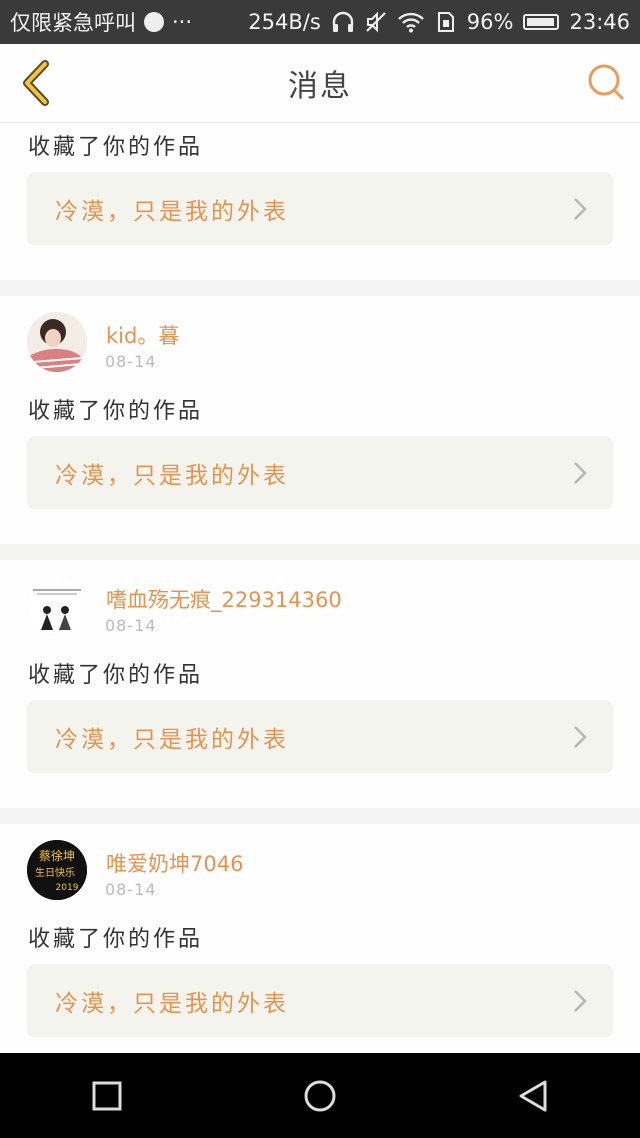  Describe the element at coordinates (67, 888) in the screenshot. I see `avatar-text-line3: 2019` at that location.